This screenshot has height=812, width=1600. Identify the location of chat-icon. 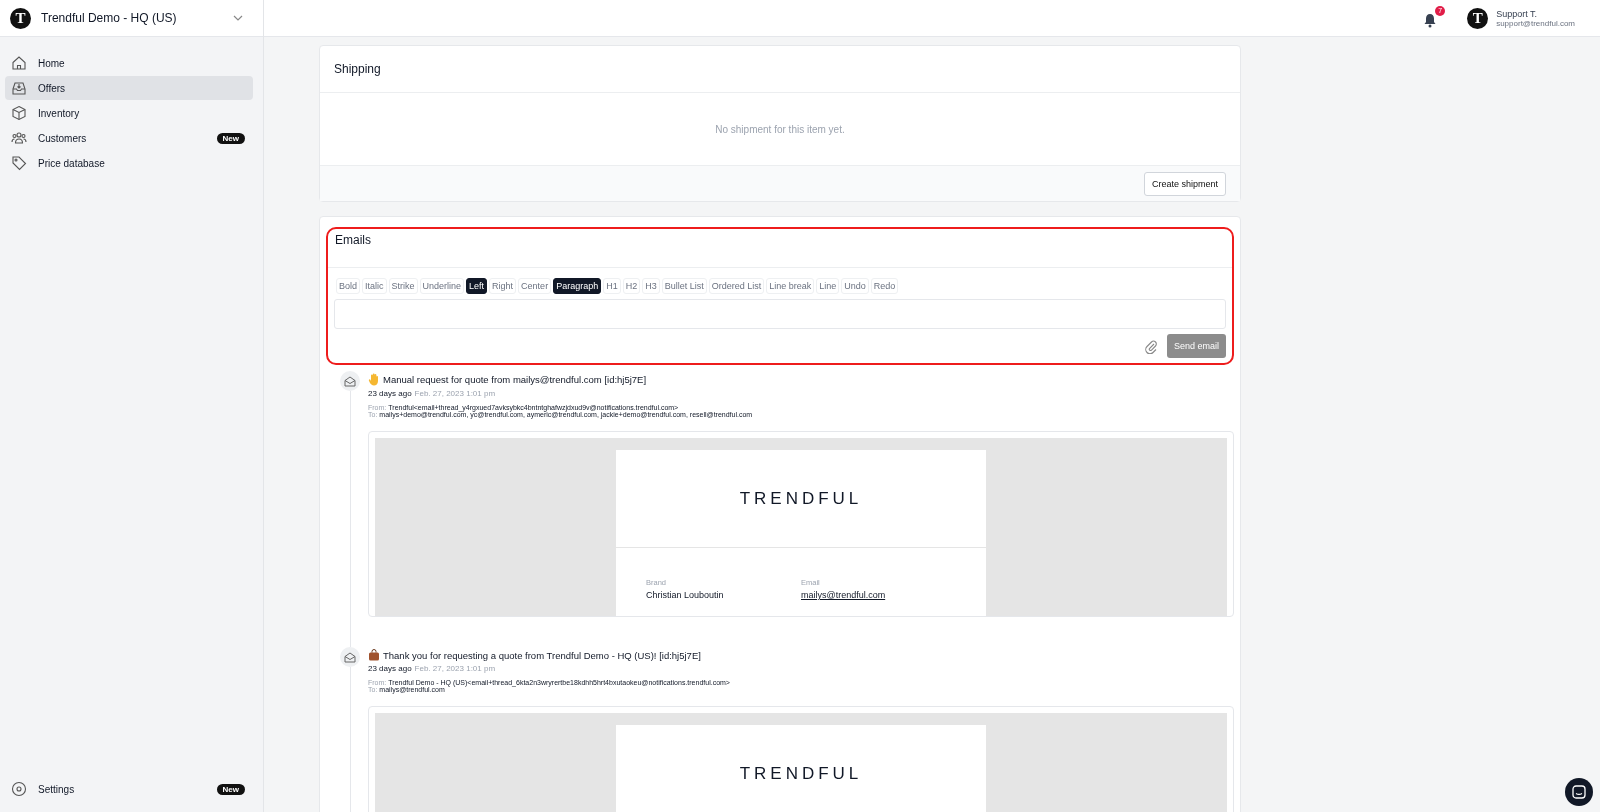
(1579, 792).